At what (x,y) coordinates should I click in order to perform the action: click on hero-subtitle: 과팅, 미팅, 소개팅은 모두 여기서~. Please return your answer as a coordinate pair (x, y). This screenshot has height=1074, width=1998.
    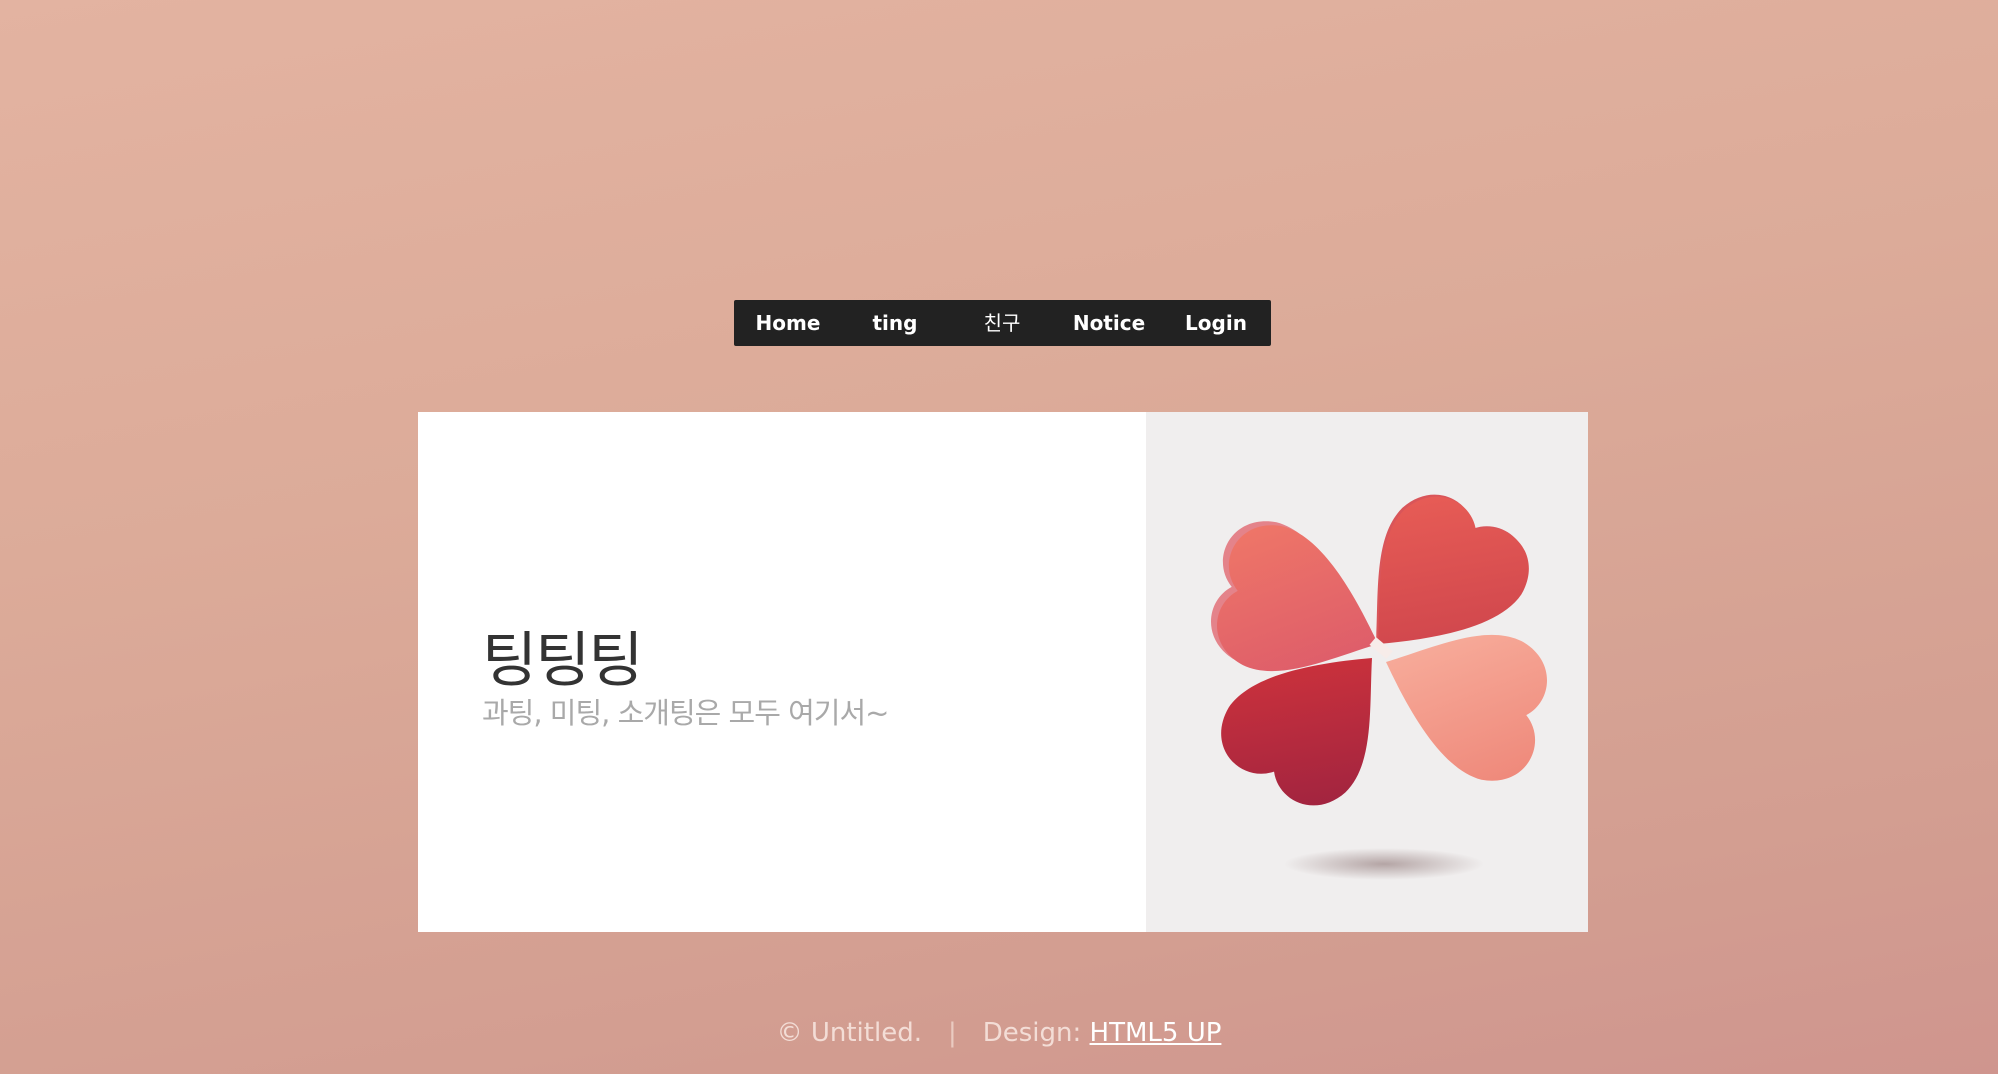
    Looking at the image, I should click on (685, 713).